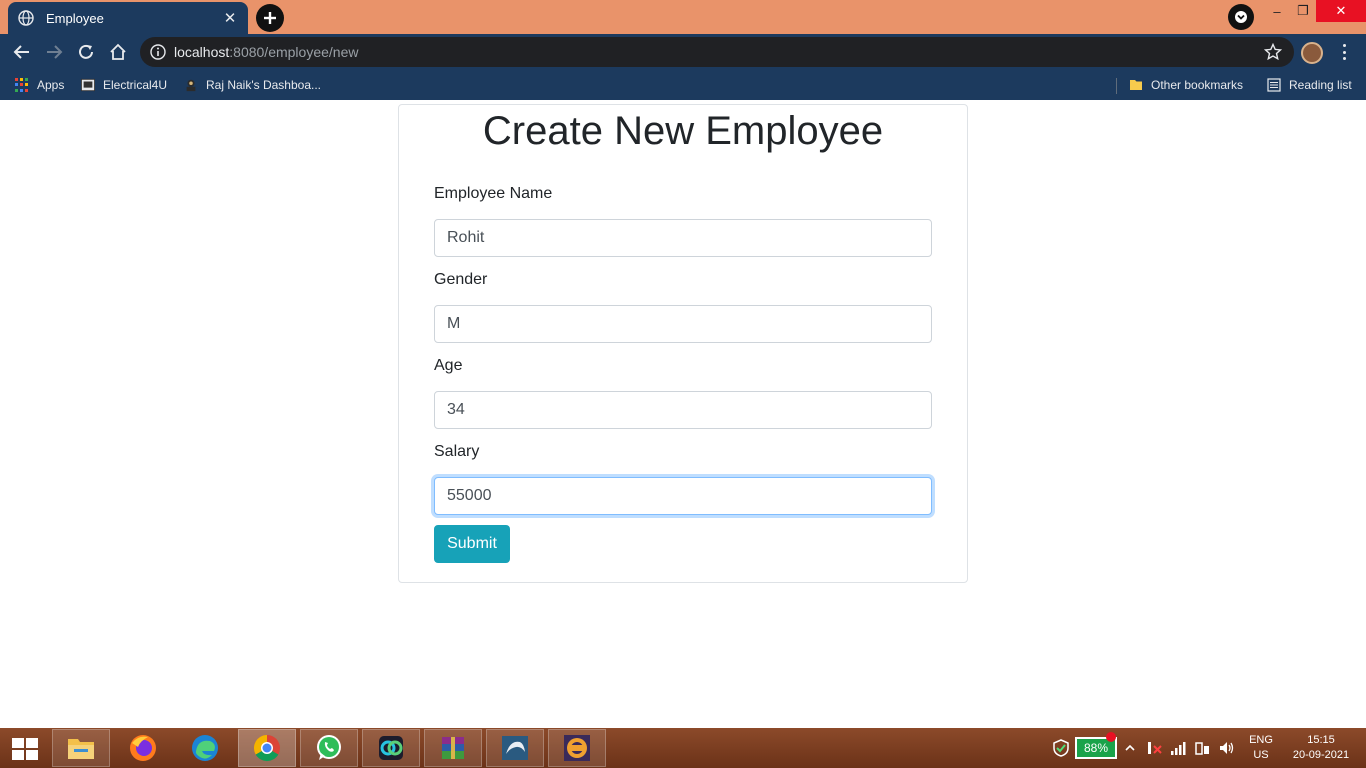 This screenshot has width=1366, height=768. What do you see at coordinates (329, 748) in the screenshot?
I see `whatsapp-icon` at bounding box center [329, 748].